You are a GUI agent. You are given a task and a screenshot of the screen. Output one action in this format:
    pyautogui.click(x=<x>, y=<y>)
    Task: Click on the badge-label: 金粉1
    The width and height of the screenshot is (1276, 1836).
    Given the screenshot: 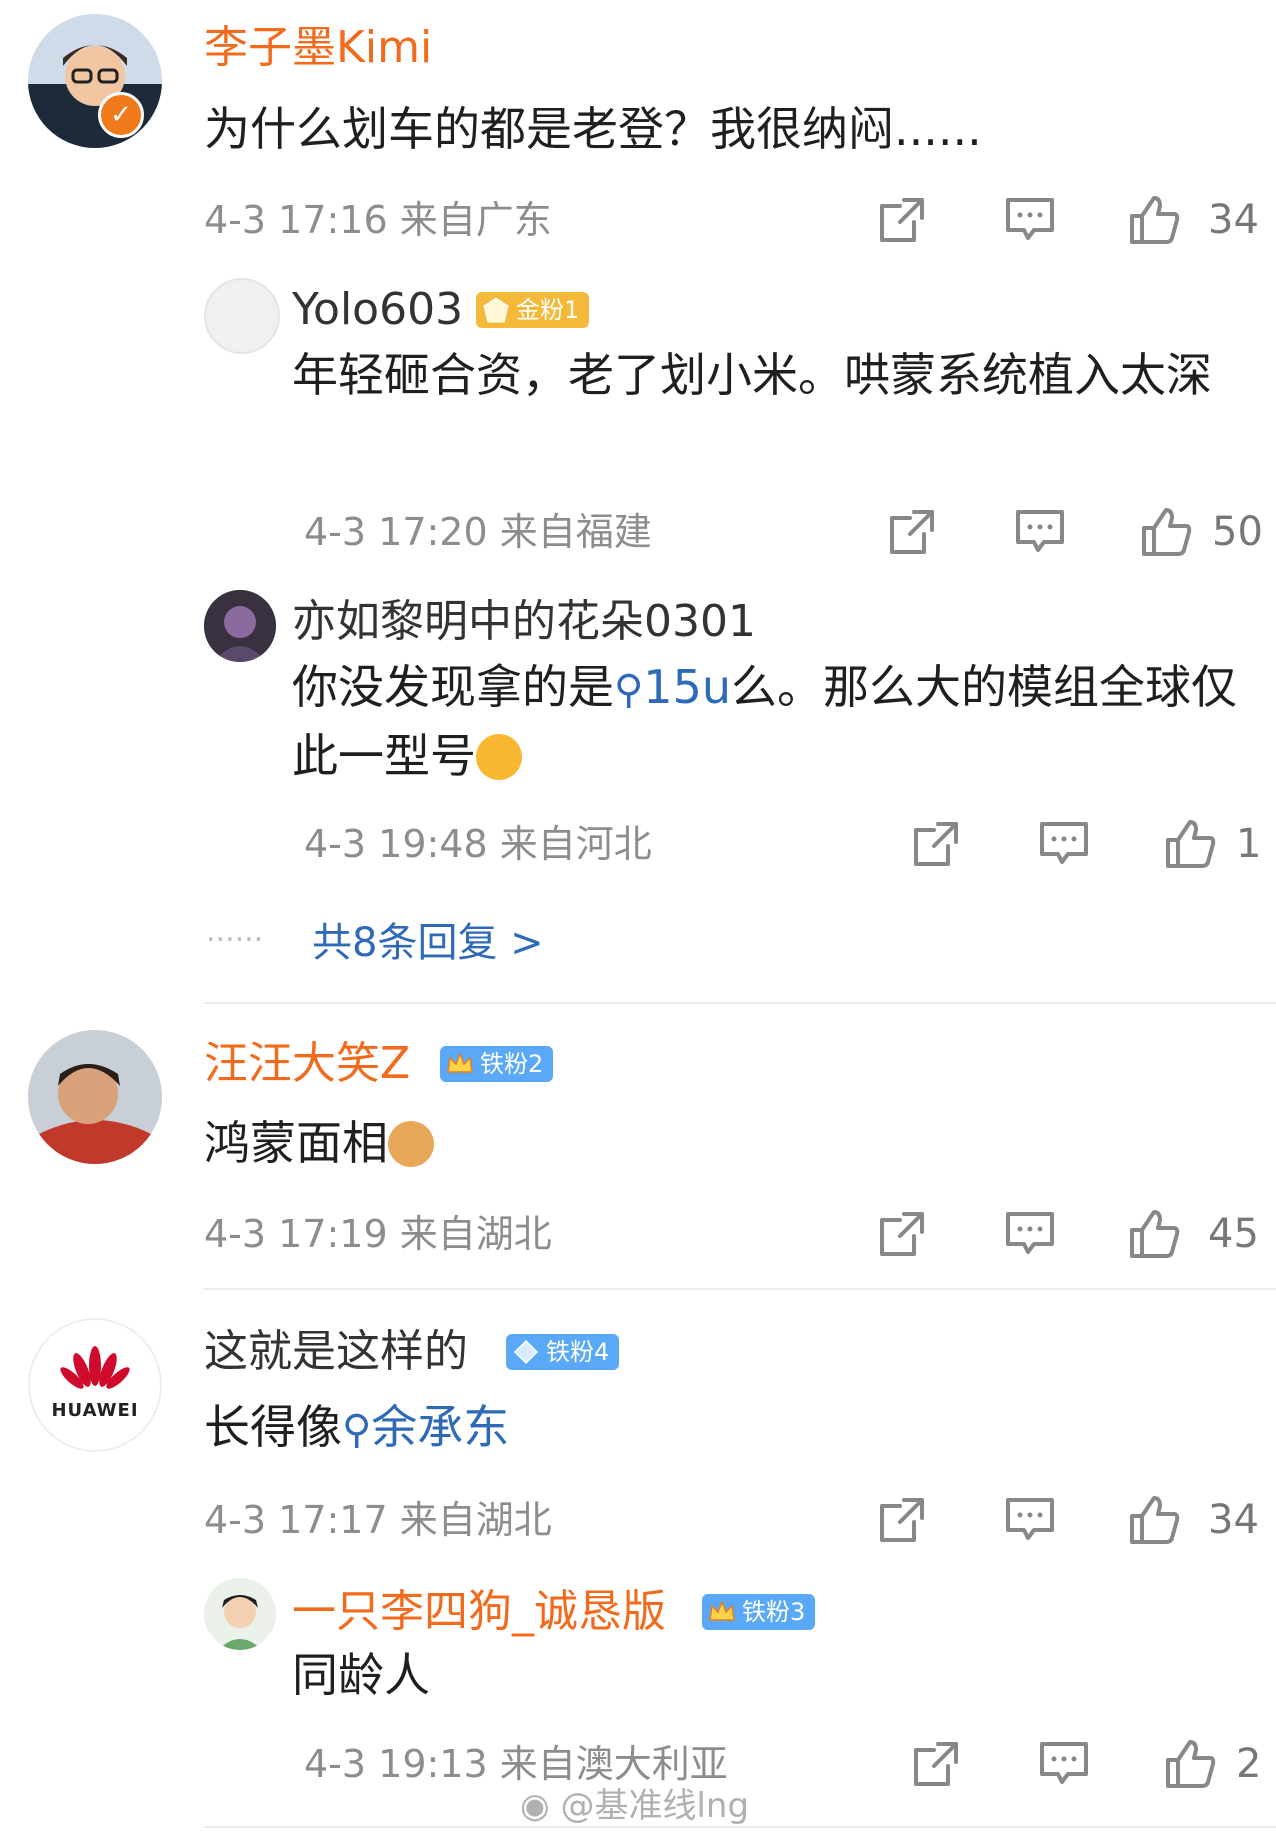 What is the action you would take?
    pyautogui.click(x=548, y=310)
    